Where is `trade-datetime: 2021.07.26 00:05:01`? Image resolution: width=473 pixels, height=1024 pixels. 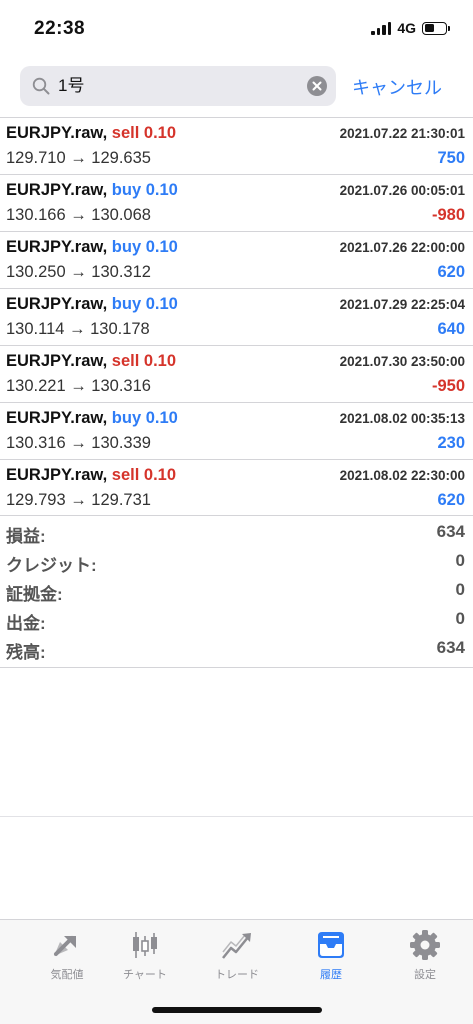 trade-datetime: 2021.07.26 00:05:01 is located at coordinates (402, 190).